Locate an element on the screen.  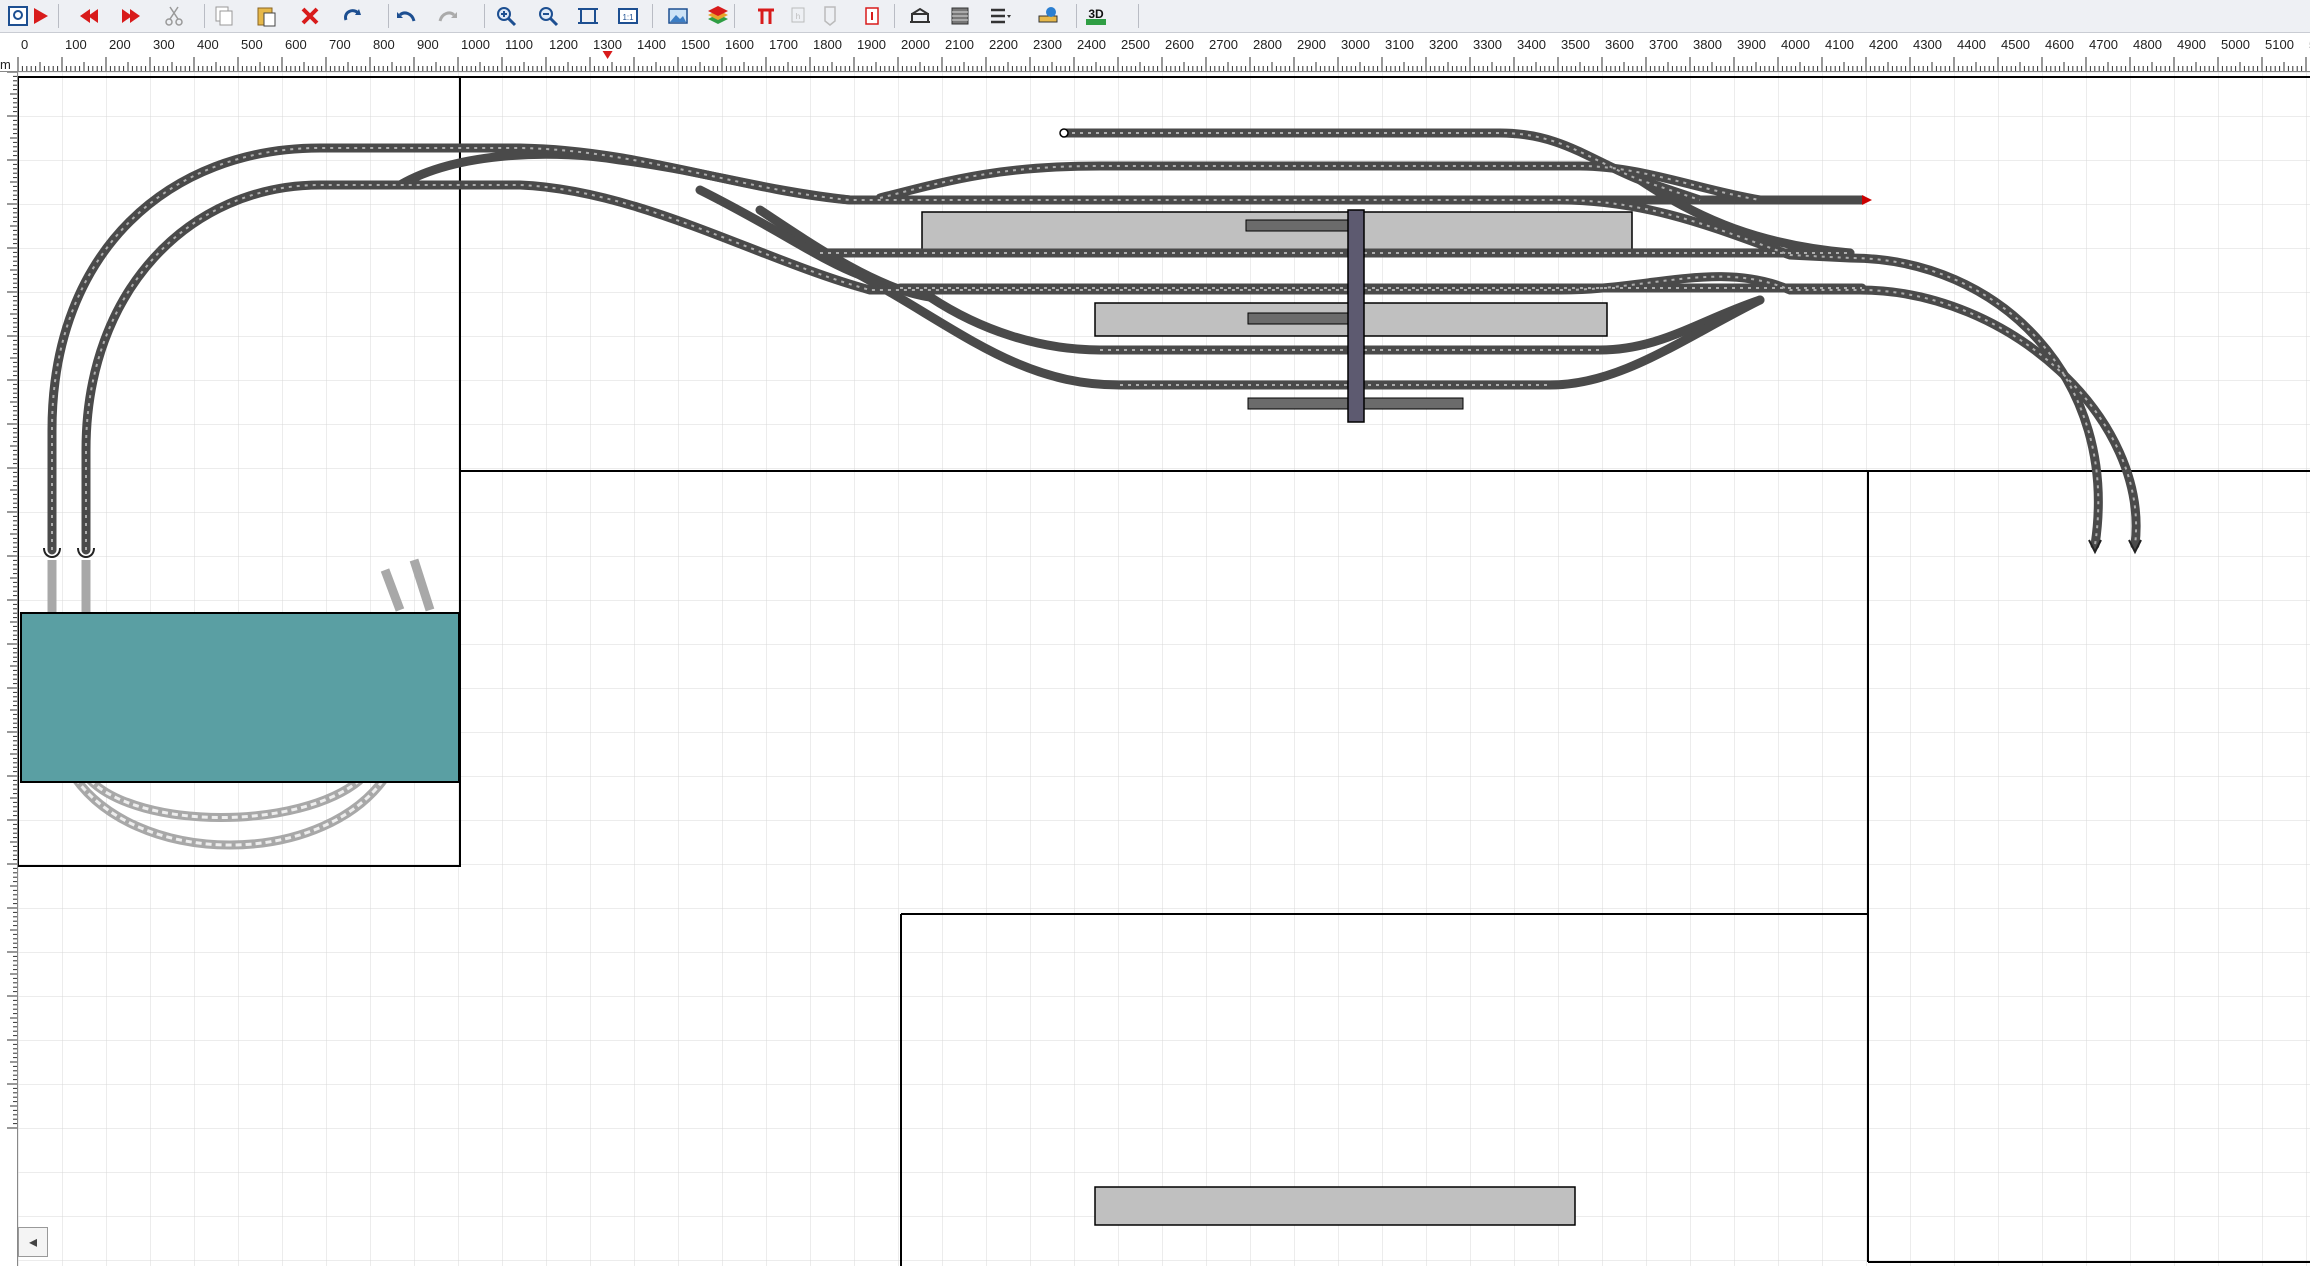
measure-button is located at coordinates (1048, 16).